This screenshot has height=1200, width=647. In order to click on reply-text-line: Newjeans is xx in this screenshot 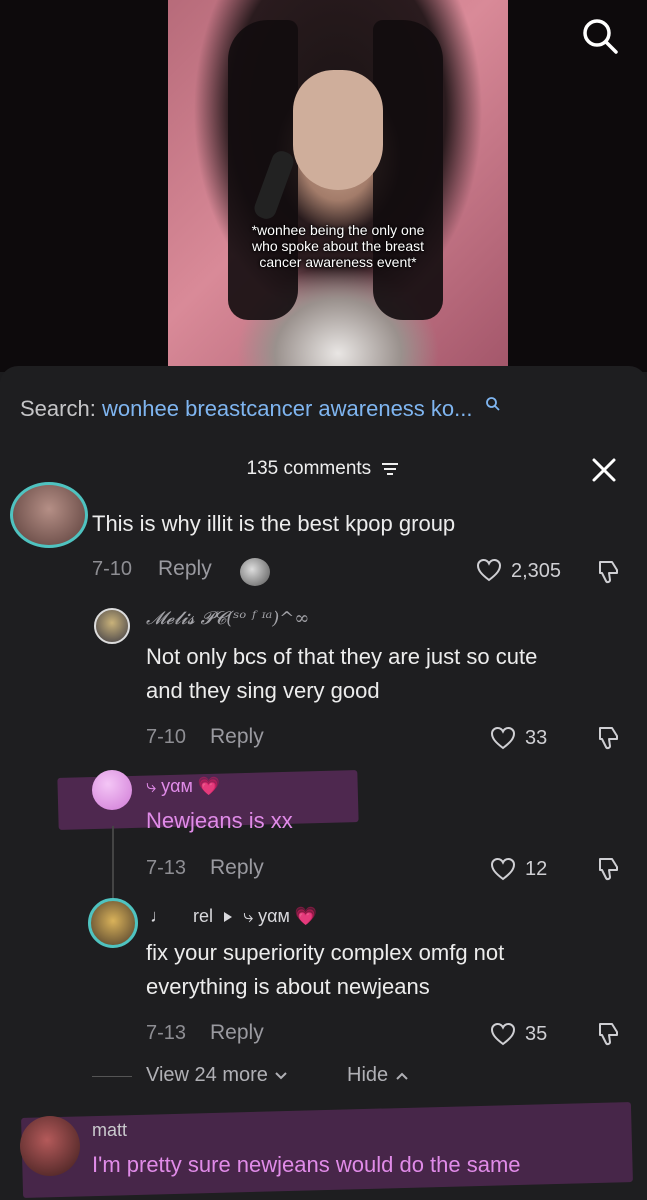, I will do `click(219, 820)`.